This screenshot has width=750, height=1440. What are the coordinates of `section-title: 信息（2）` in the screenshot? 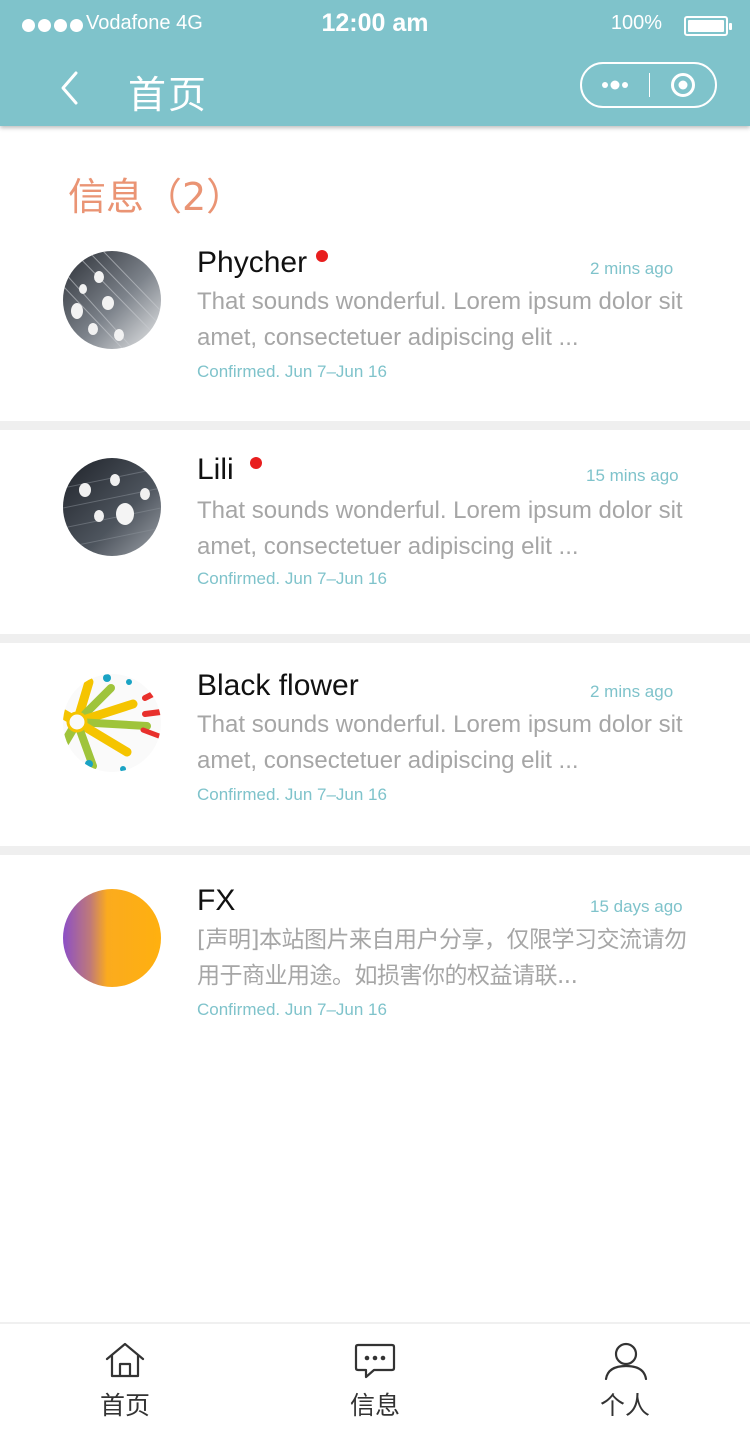 It's located at (156, 197).